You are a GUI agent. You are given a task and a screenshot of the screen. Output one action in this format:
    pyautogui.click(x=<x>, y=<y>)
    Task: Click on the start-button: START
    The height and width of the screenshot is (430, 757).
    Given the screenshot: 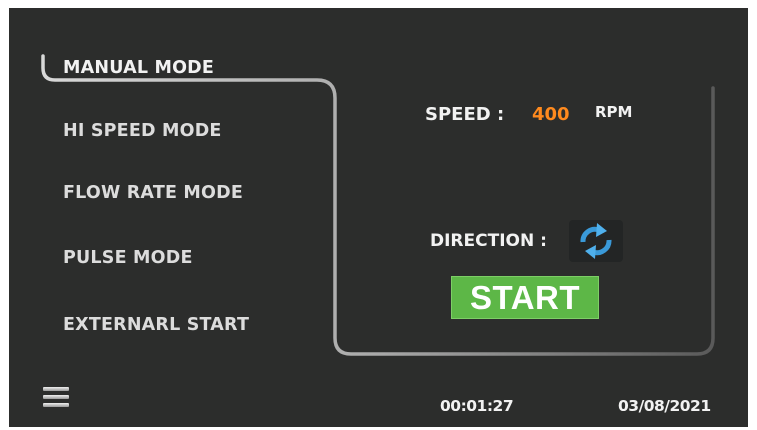 What is the action you would take?
    pyautogui.click(x=525, y=297)
    